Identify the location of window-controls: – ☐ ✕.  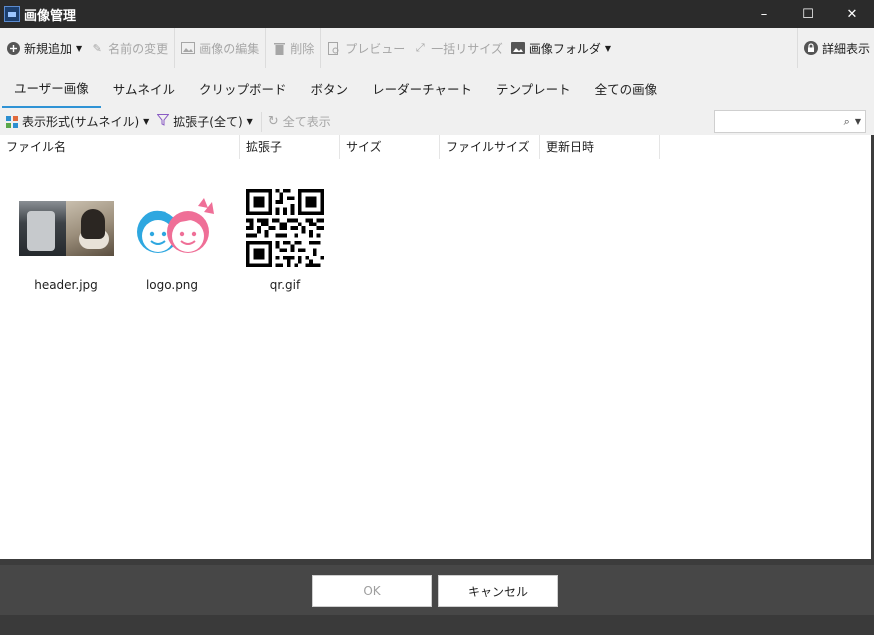
(808, 14).